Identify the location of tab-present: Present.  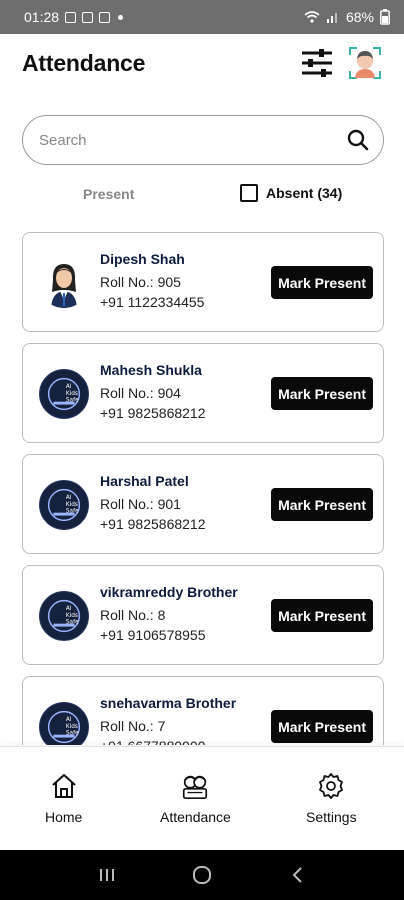
(108, 194).